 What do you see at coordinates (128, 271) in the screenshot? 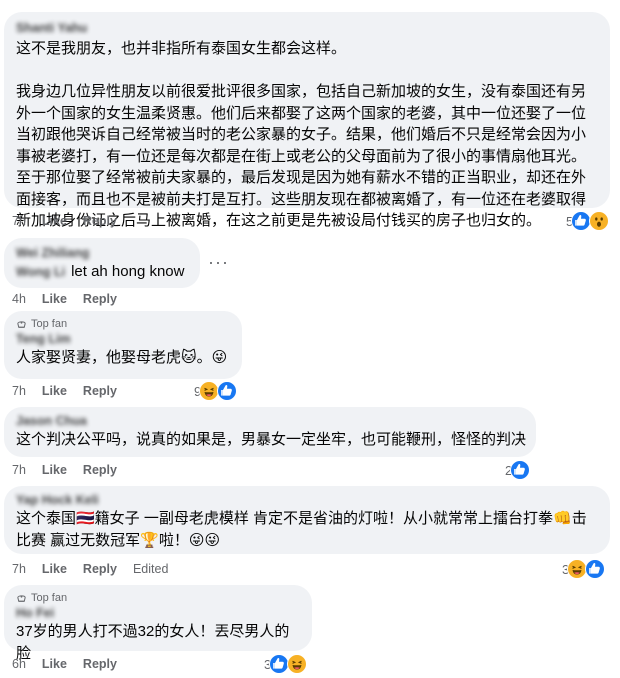
I see `comment-text: let ah hong know` at bounding box center [128, 271].